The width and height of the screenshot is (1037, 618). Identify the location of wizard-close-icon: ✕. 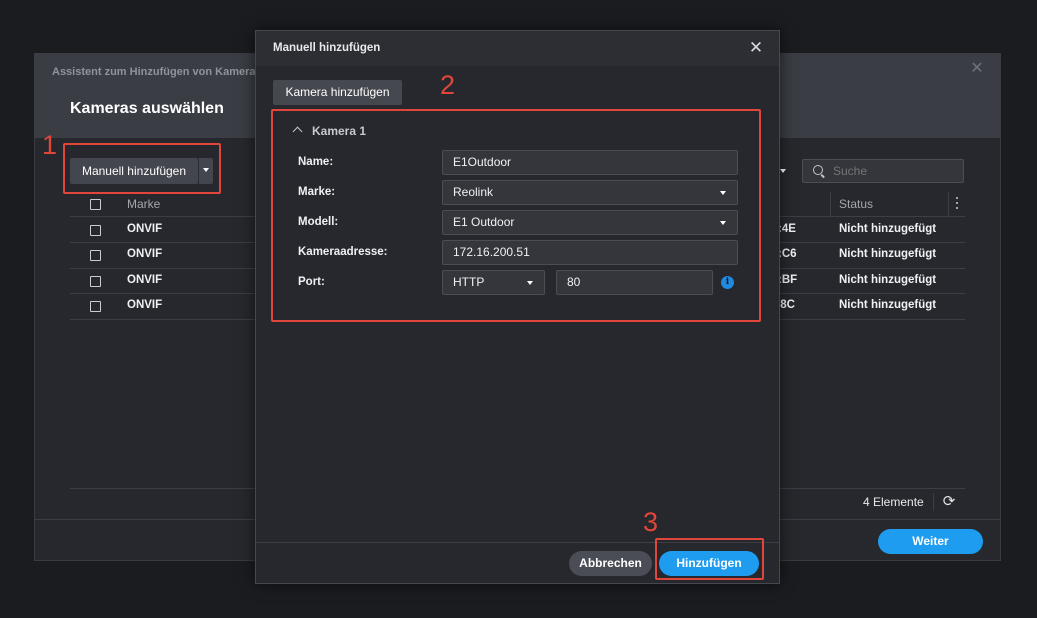
(977, 69).